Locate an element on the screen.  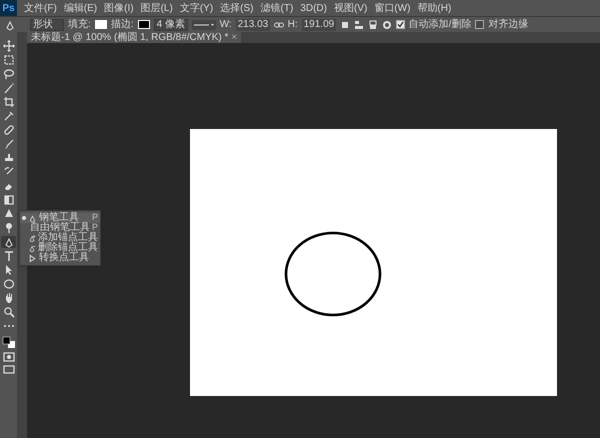
menu-item: 文字(Y) is located at coordinates (197, 8).